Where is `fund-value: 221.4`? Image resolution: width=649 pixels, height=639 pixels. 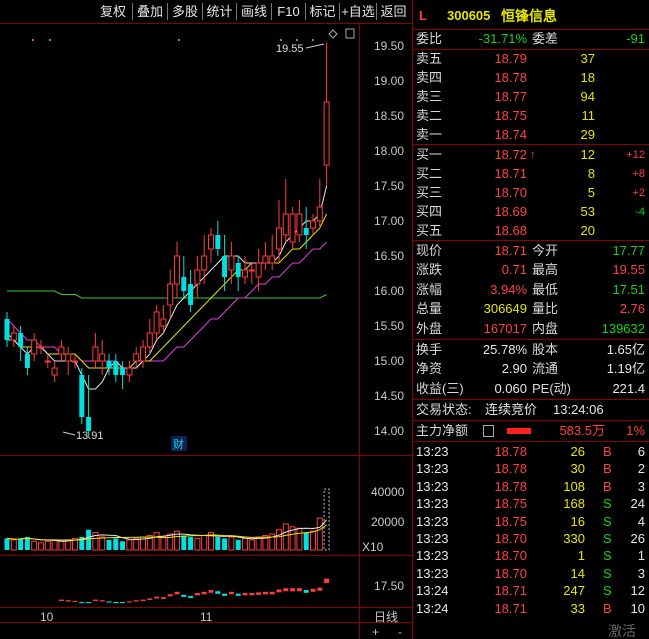 fund-value: 221.4 is located at coordinates (628, 388).